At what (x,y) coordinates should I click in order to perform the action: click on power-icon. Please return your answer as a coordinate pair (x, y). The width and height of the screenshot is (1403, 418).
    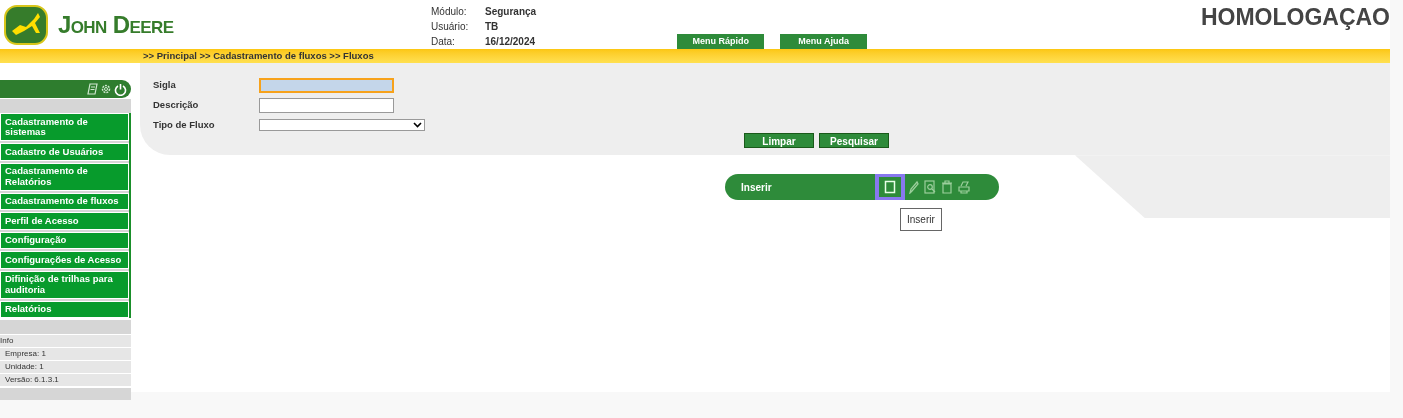
    Looking at the image, I should click on (120, 89).